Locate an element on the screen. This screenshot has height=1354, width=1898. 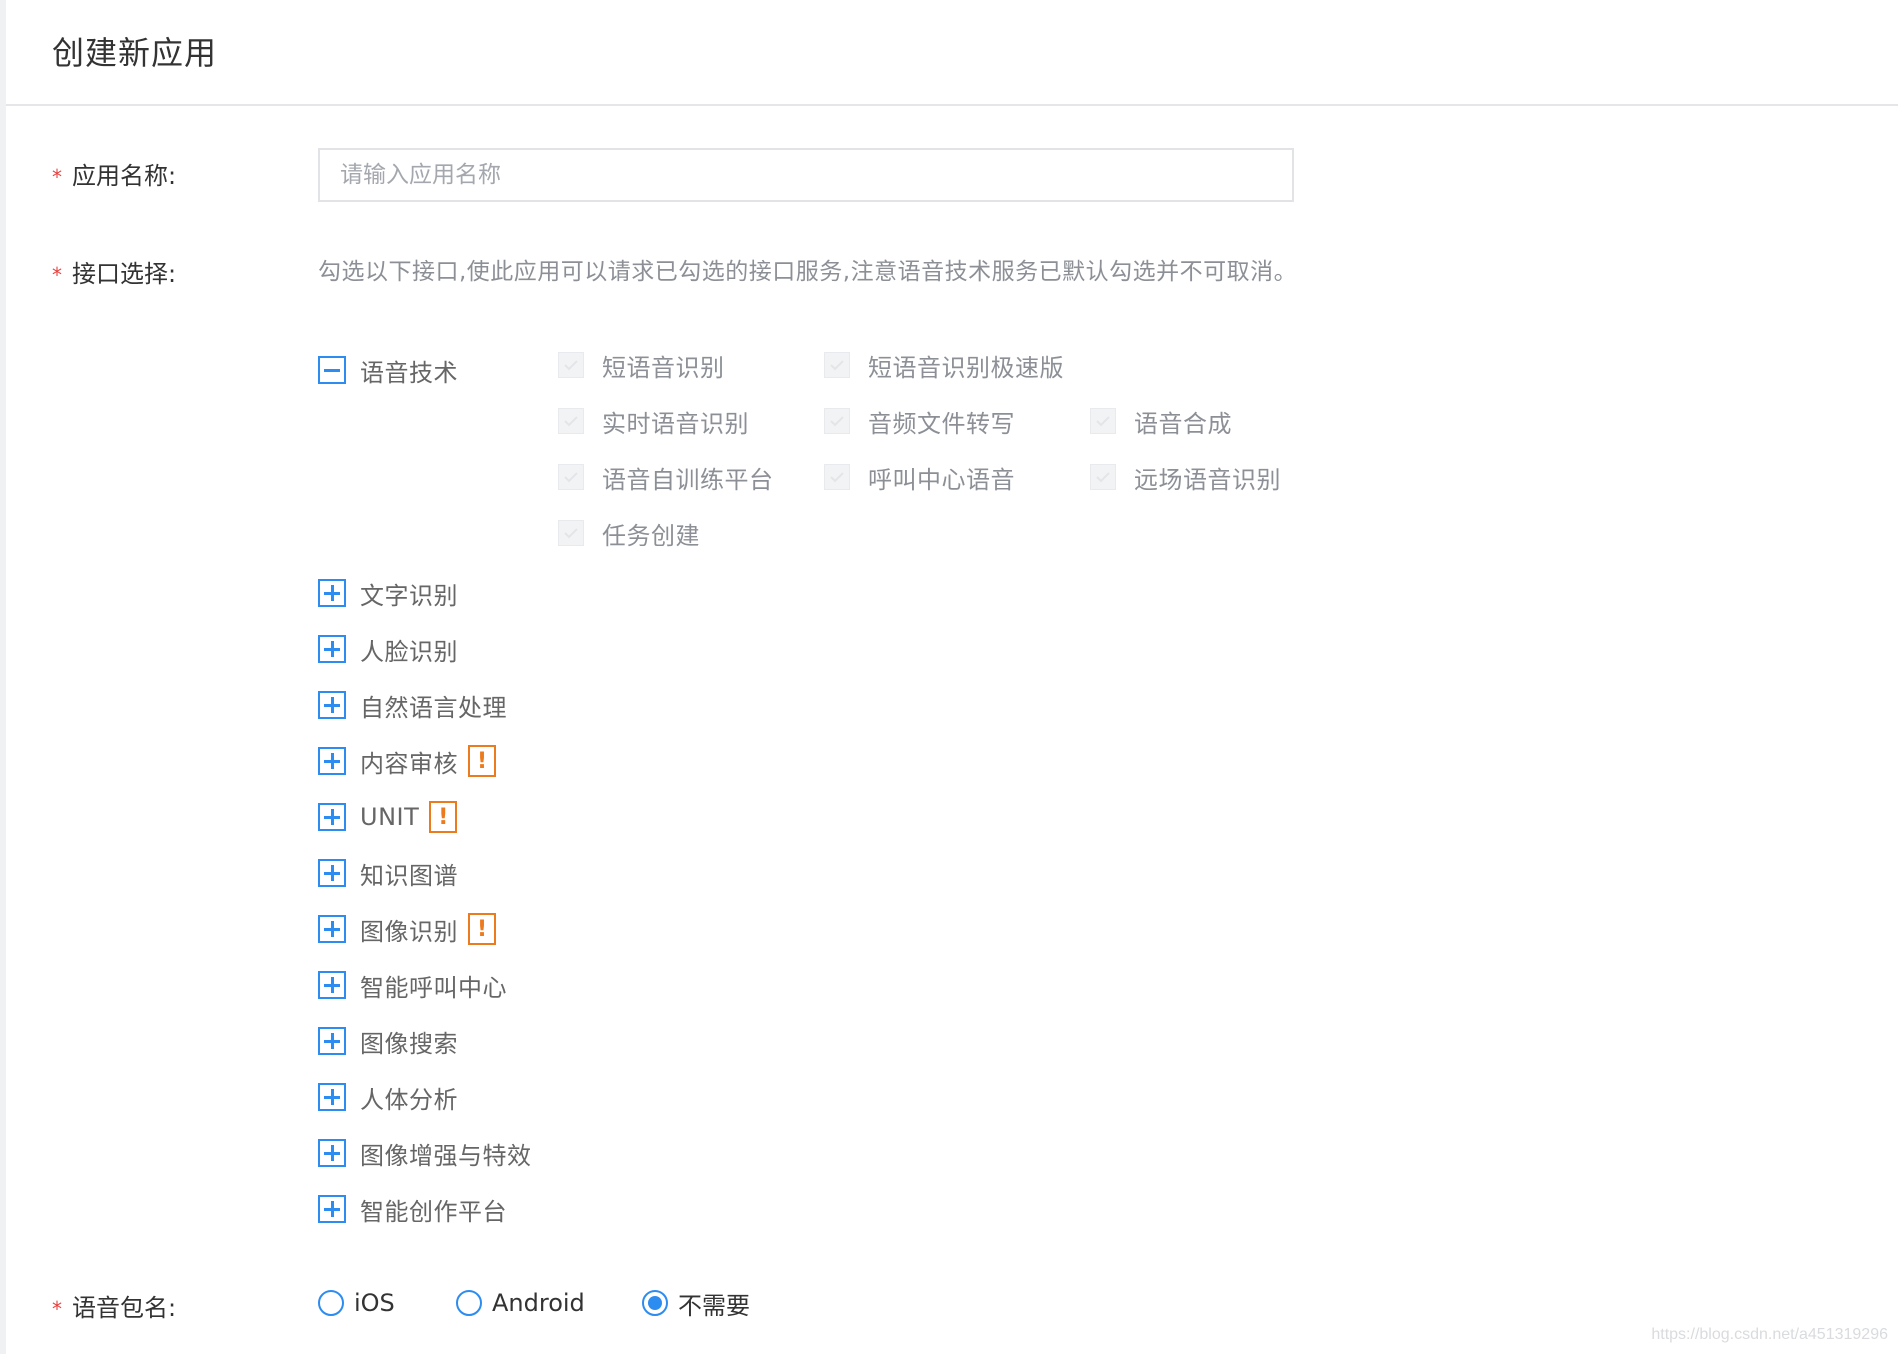
speech-option: 短语音识别 is located at coordinates (641, 365).